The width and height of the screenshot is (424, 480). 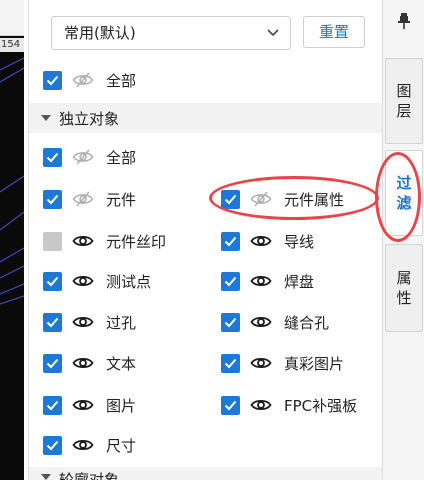 What do you see at coordinates (136, 241) in the screenshot?
I see `filter-label: 元件丝印` at bounding box center [136, 241].